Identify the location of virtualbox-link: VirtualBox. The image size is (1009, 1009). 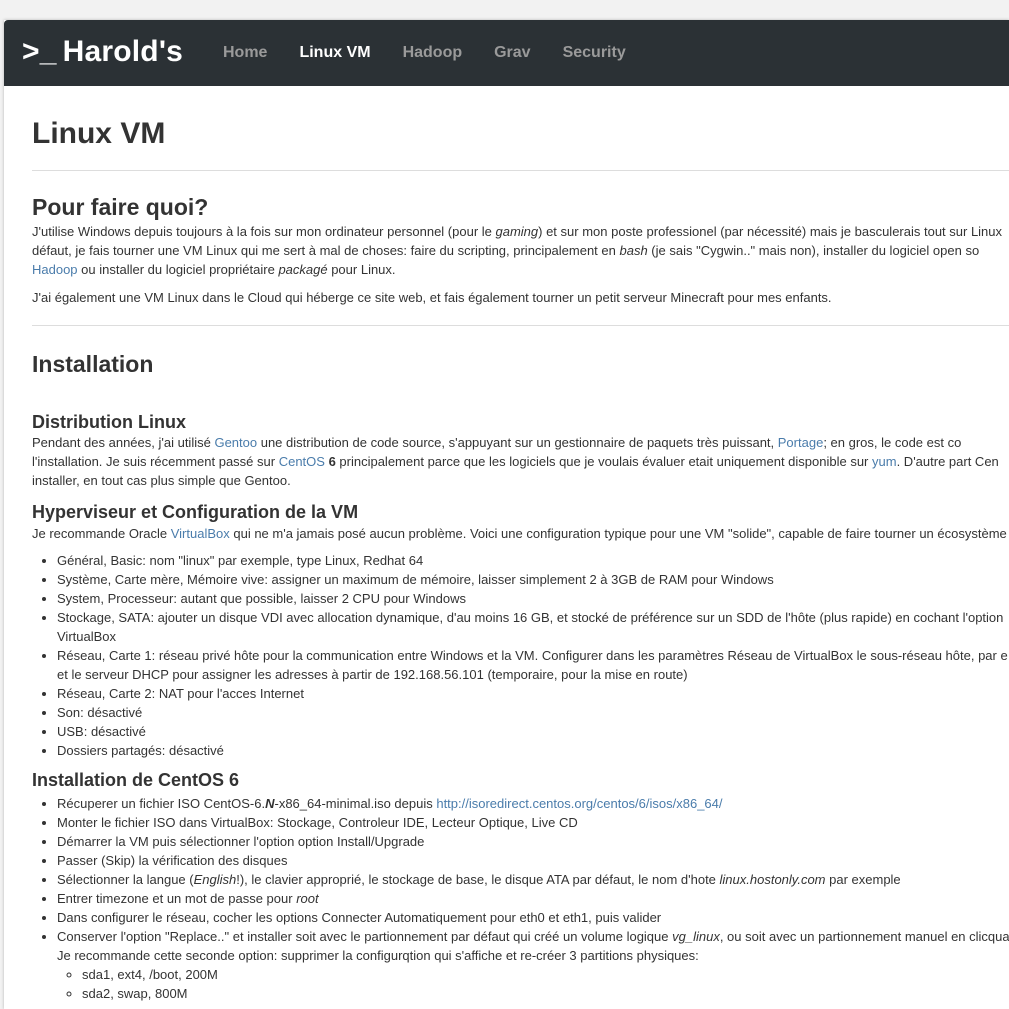
(200, 533).